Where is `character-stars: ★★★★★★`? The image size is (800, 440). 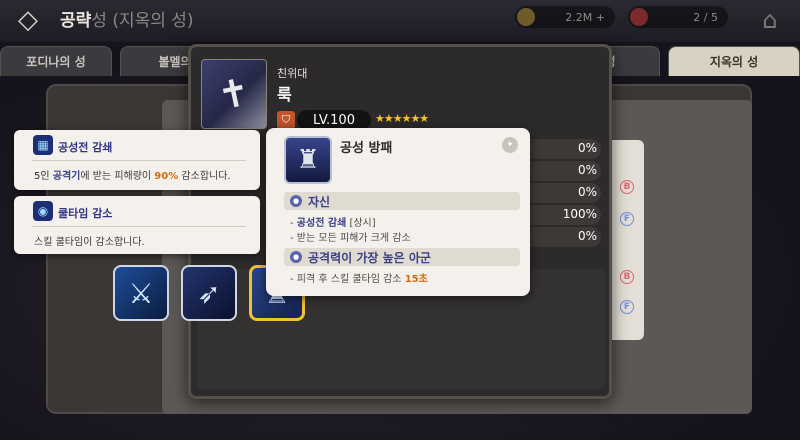 character-stars: ★★★★★★ is located at coordinates (402, 118).